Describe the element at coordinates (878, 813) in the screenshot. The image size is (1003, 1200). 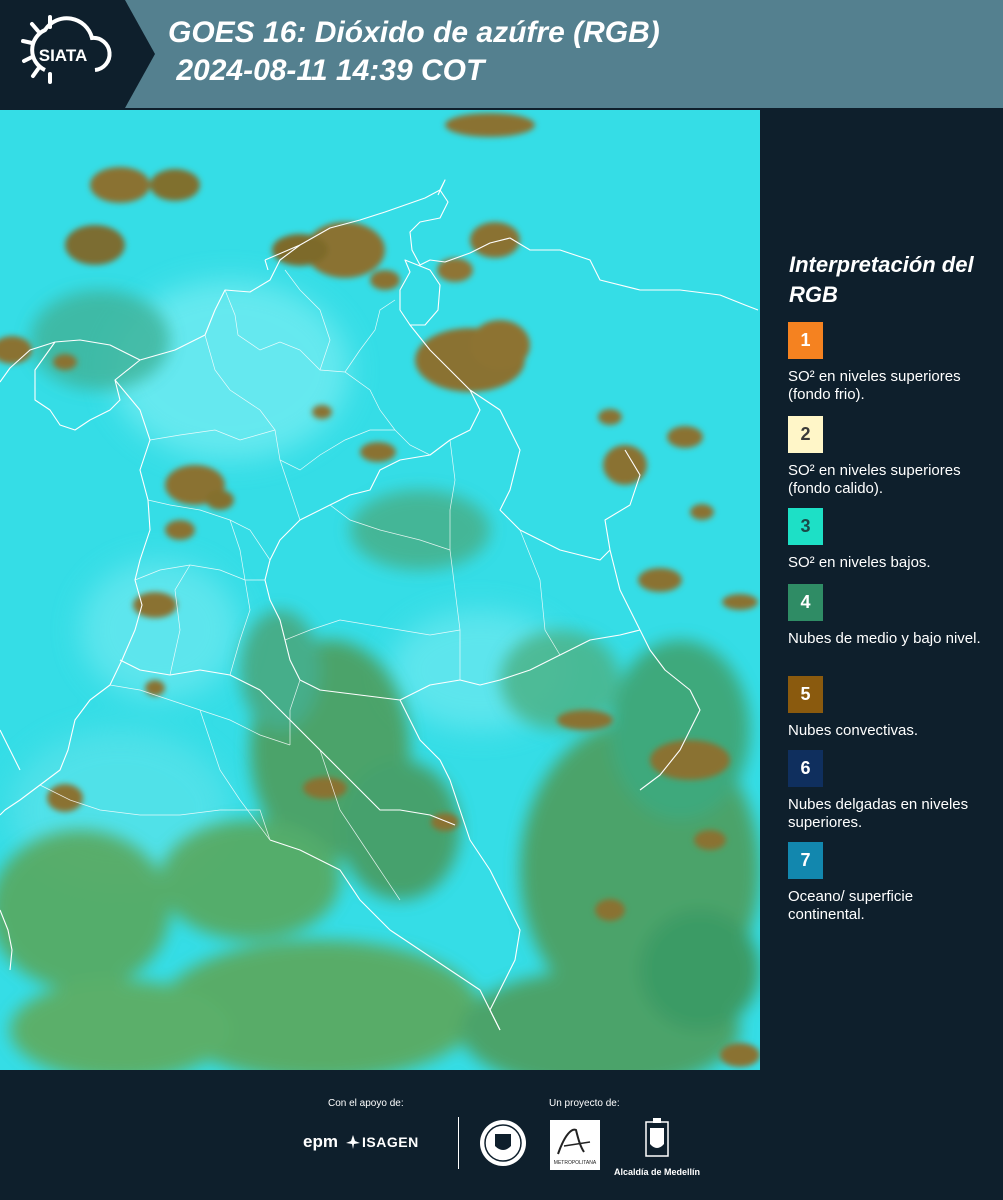
I see `legend-label-6: Nubes delgadas en niveles superiores.` at that location.